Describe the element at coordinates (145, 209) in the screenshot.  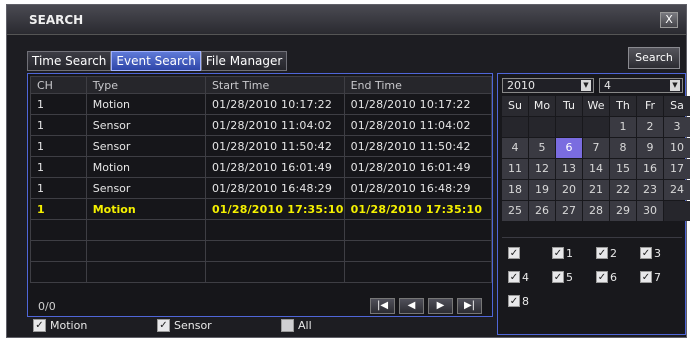
I see `cell-type: Motion` at that location.